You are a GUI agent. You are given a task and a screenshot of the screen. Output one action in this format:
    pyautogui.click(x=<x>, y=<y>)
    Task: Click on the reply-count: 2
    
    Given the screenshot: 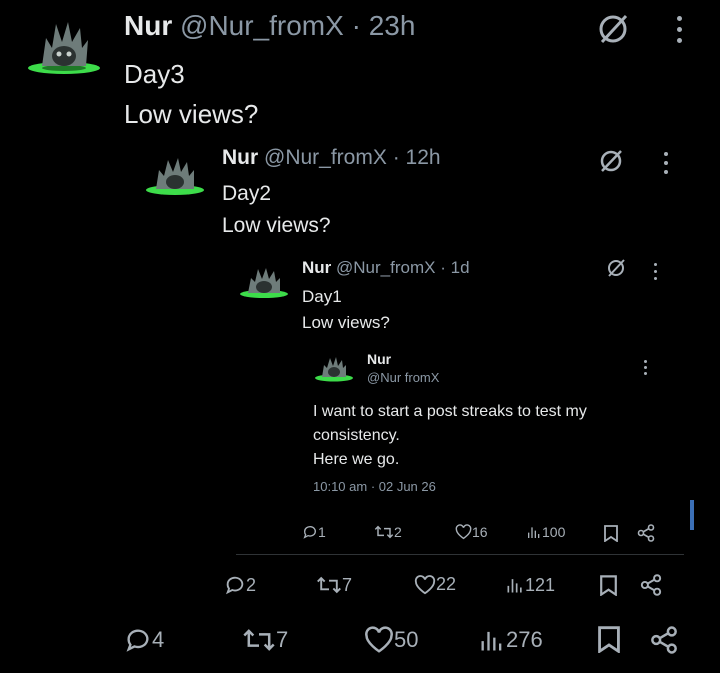 What is the action you would take?
    pyautogui.click(x=251, y=584)
    